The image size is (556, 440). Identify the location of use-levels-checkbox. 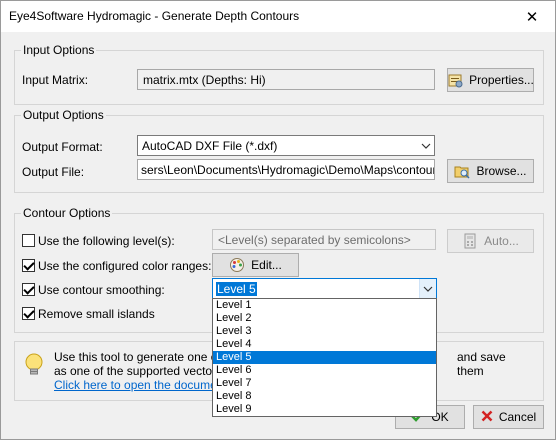
(28, 240).